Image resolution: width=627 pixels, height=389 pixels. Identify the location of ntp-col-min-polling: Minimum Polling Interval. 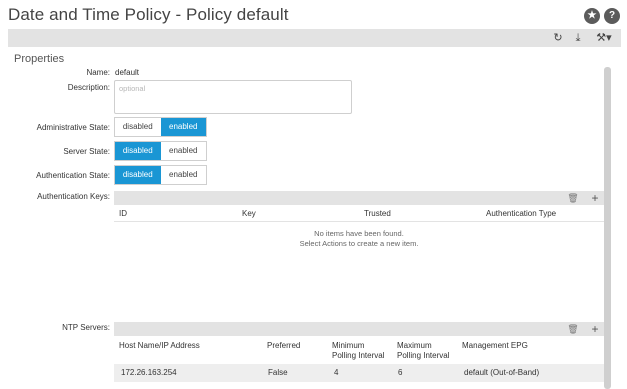
(358, 351).